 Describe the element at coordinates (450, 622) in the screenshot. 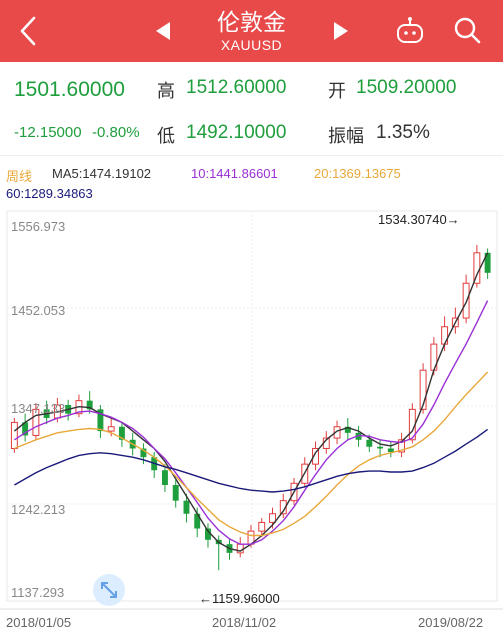

I see `x-tick-label: 2019/08/22` at that location.